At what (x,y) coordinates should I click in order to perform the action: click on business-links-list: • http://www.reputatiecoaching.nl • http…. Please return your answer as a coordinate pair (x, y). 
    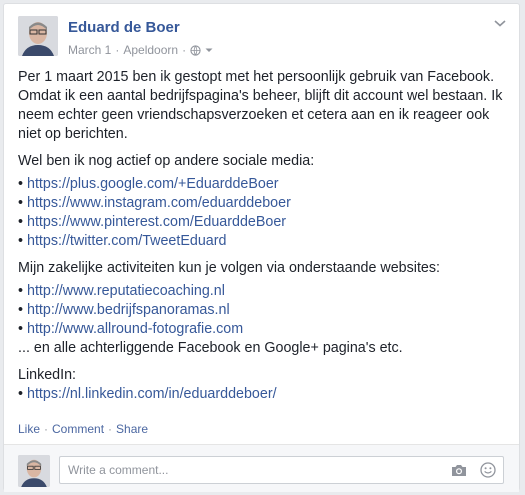
    Looking at the image, I should click on (263, 310).